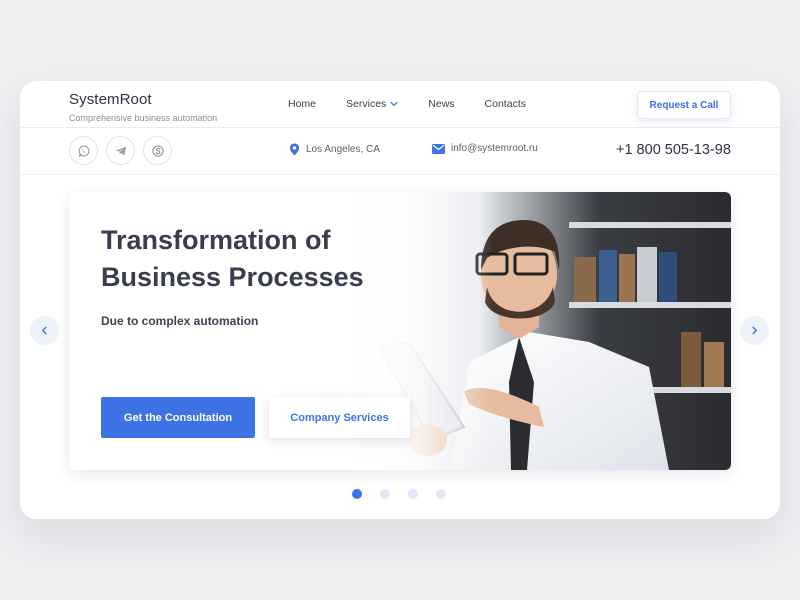  What do you see at coordinates (143, 118) in the screenshot?
I see `brand-tagline: Comprehensive business automation` at bounding box center [143, 118].